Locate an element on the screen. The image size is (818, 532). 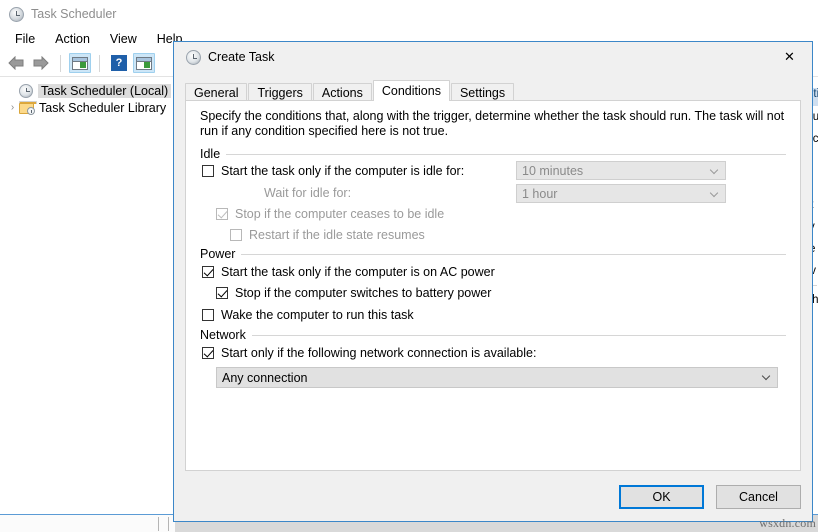
forward-arrow-icon is located at coordinates (41, 63).